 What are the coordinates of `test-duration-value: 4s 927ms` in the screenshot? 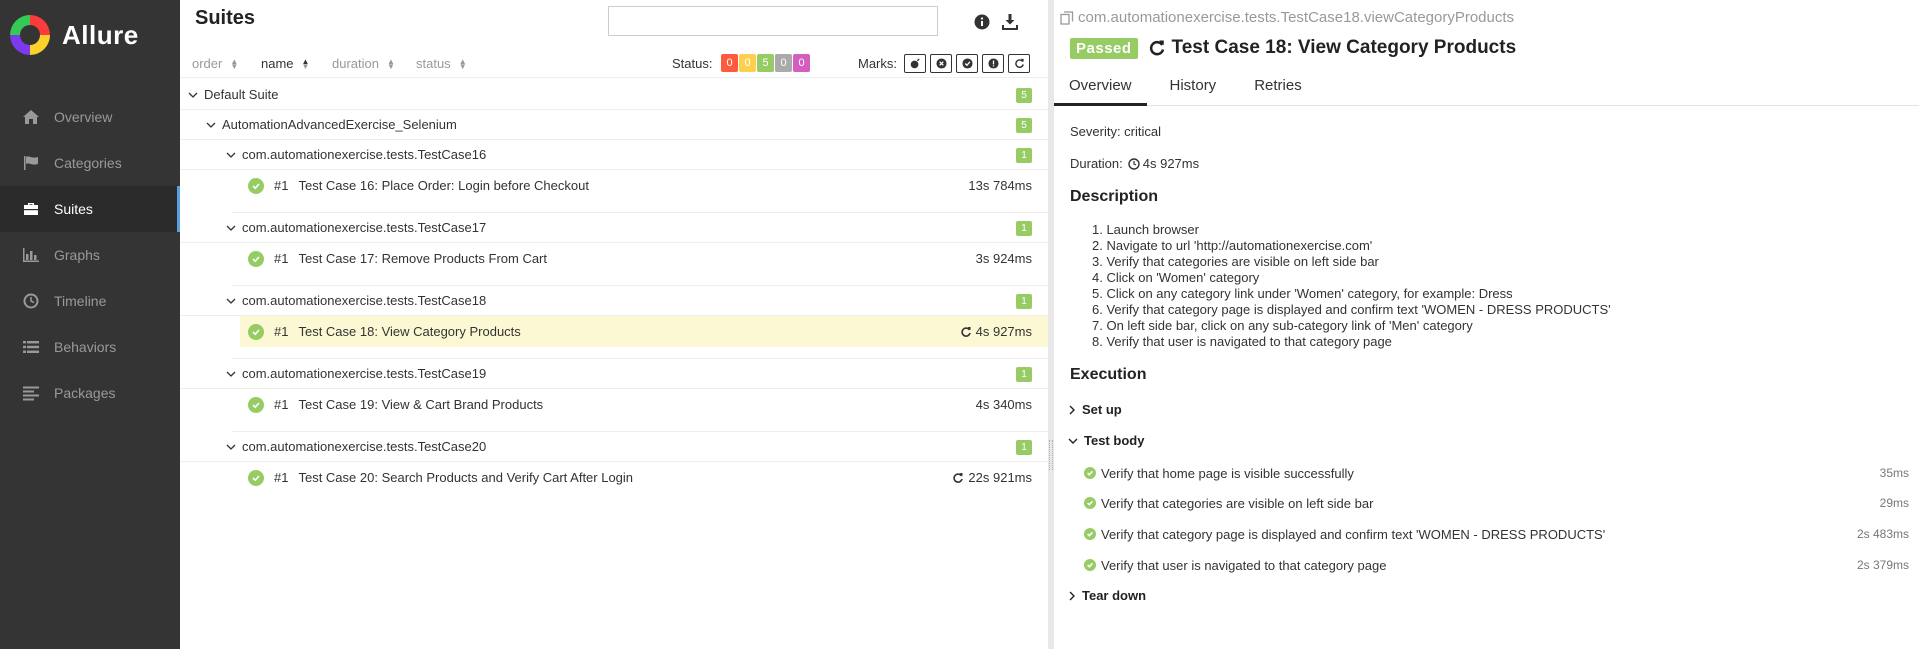 It's located at (1003, 331).